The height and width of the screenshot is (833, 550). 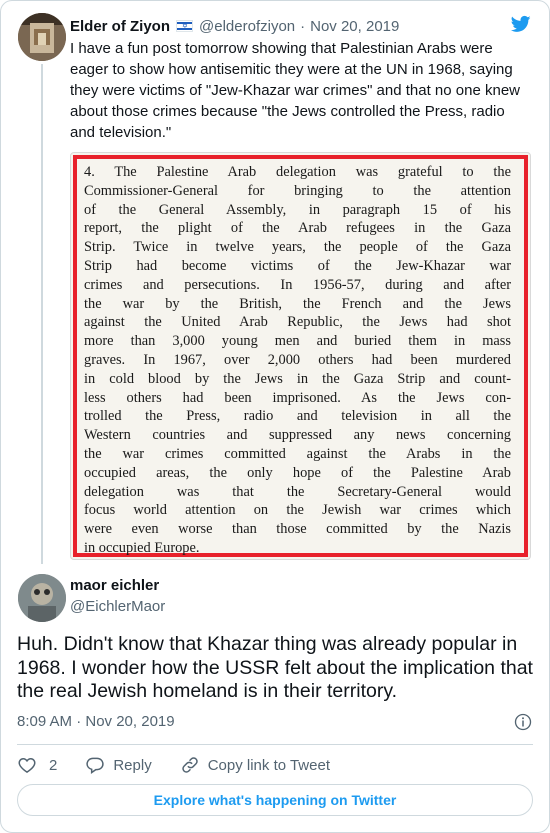 I want to click on twitter-bird-icon, so click(x=521, y=24).